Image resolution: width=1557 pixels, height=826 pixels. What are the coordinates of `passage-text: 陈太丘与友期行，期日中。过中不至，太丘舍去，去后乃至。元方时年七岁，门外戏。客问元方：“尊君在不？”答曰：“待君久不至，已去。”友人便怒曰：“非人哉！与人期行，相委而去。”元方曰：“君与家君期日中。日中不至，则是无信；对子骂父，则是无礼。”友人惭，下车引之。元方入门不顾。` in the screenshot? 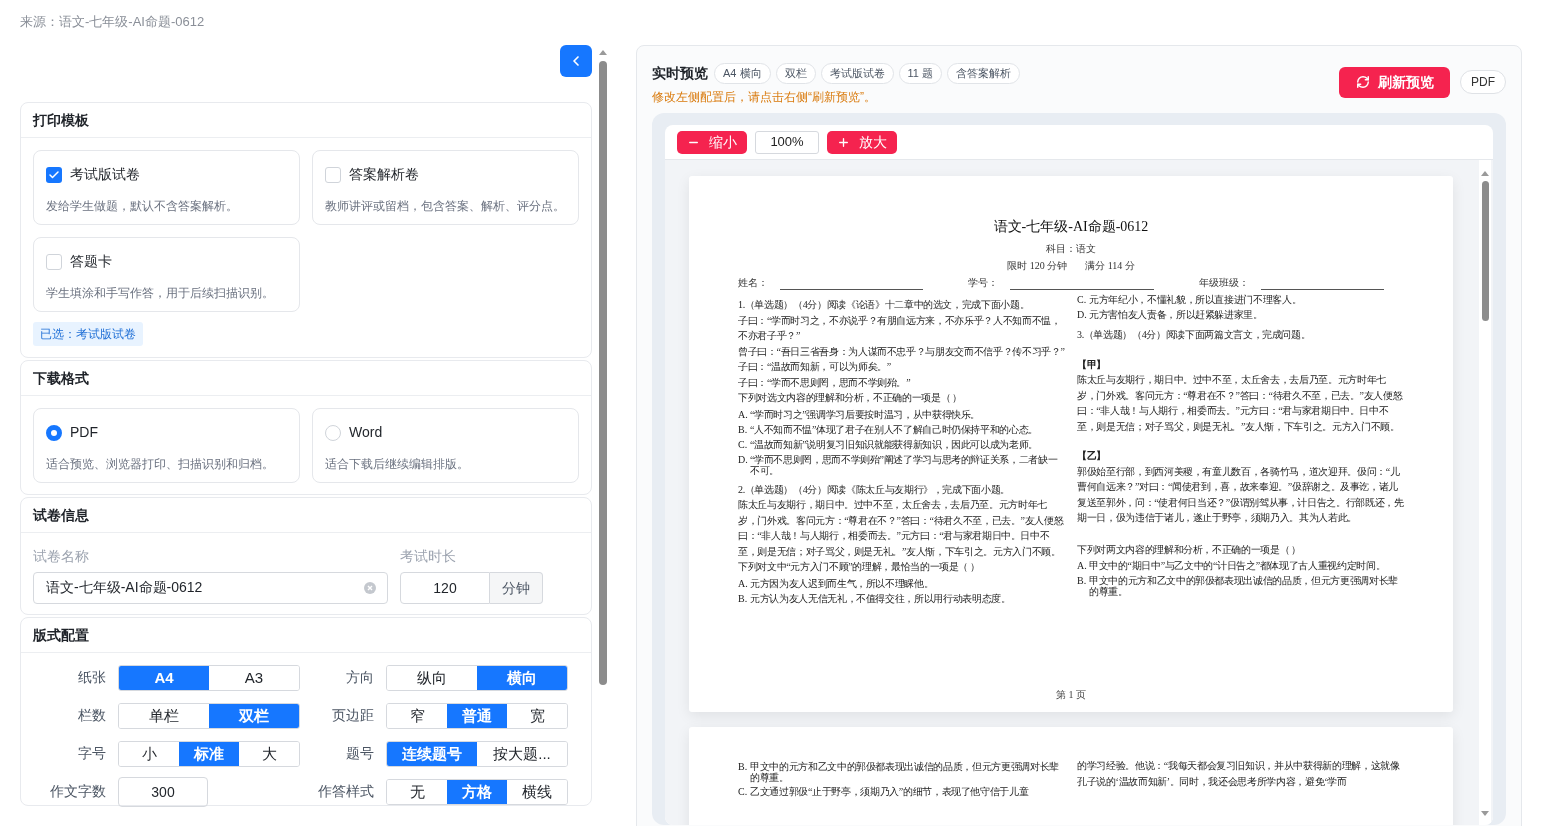 It's located at (1240, 403).